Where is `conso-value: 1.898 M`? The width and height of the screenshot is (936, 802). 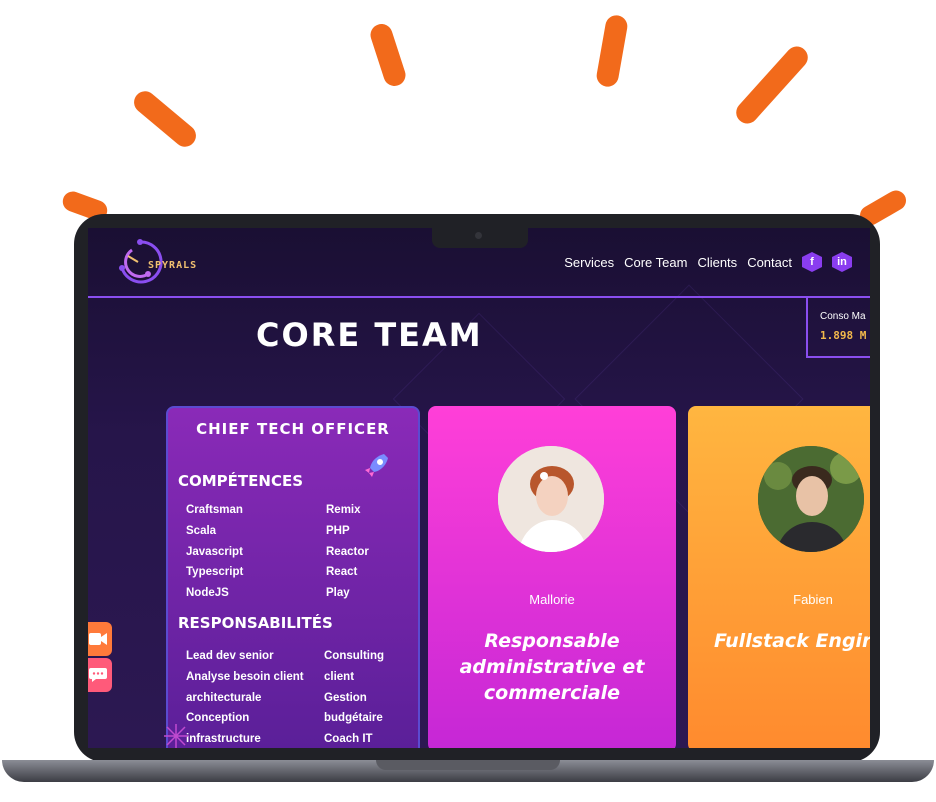 conso-value: 1.898 M is located at coordinates (843, 335).